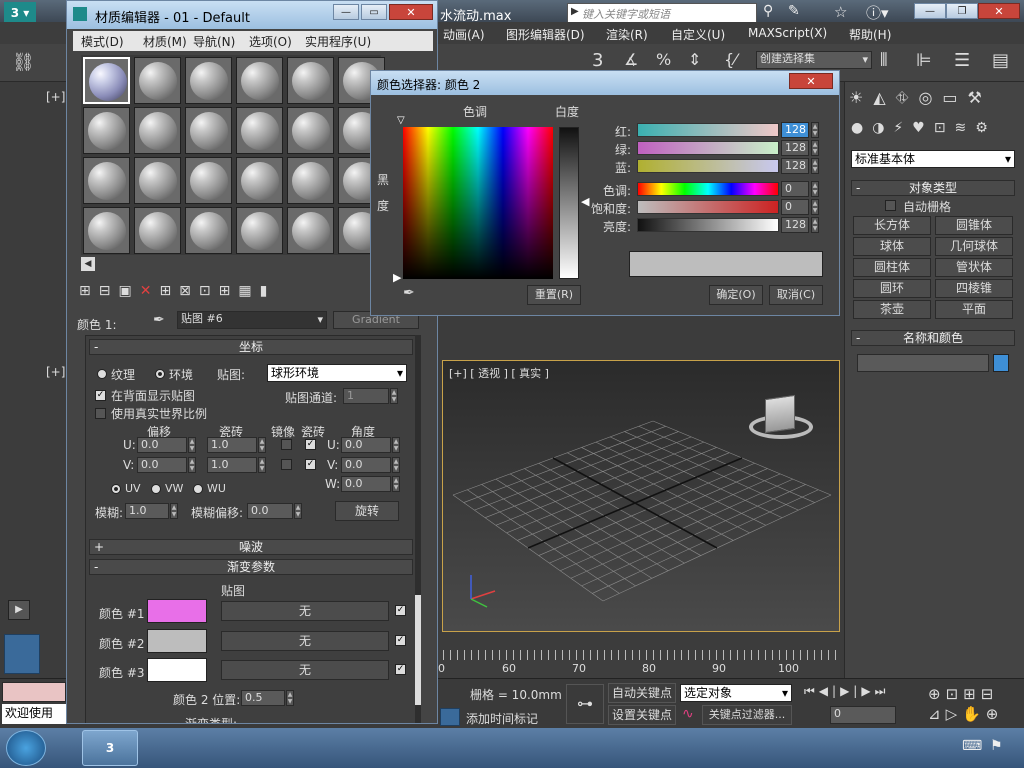 This screenshot has width=1024, height=768. Describe the element at coordinates (88, 264) in the screenshot. I see `me-hscroll: ◀` at that location.